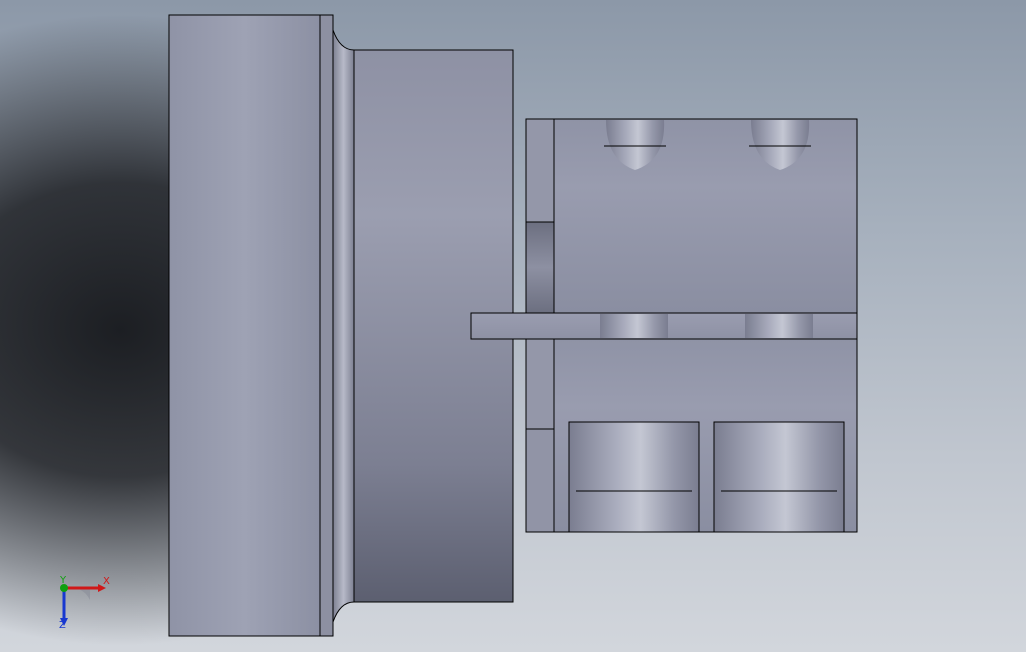  I want to click on block-upper, so click(705, 216).